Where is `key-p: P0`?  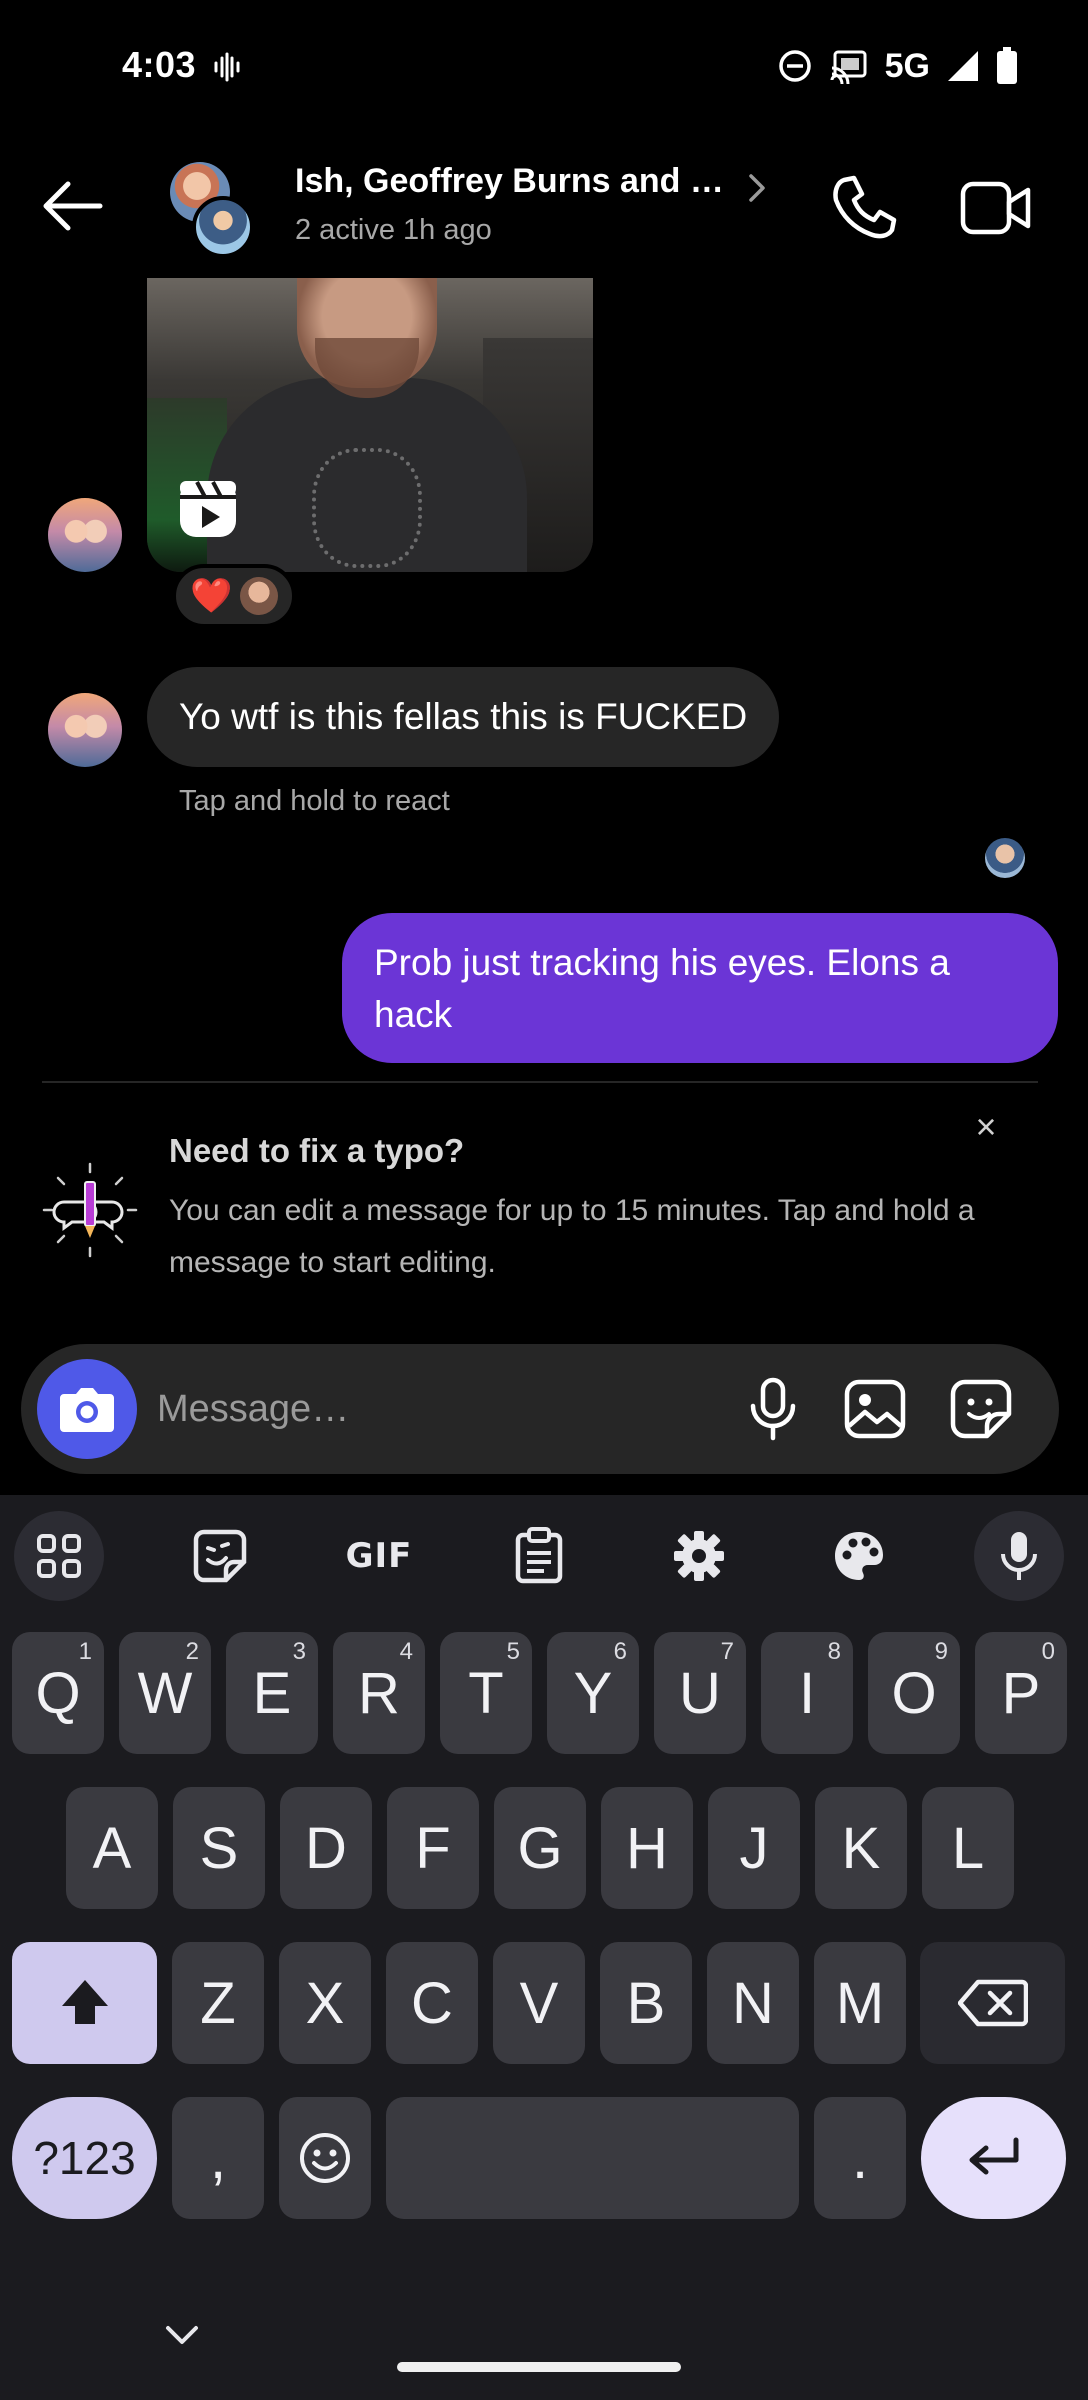 key-p: P0 is located at coordinates (1021, 1693).